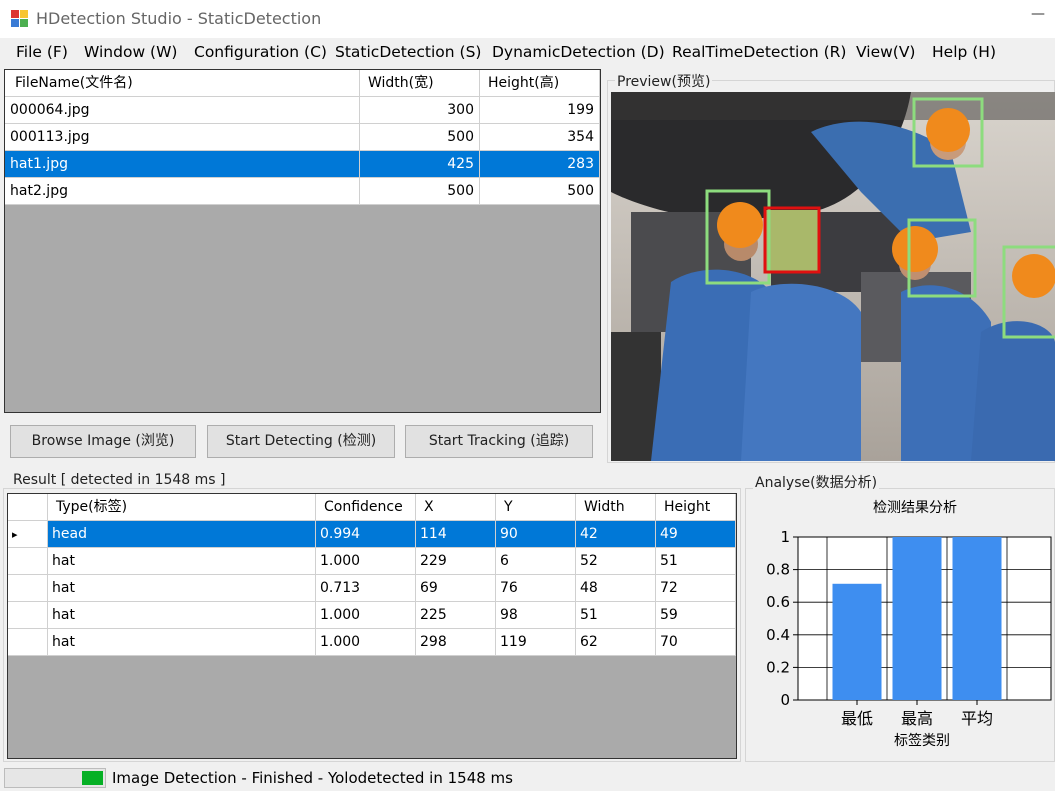 Image resolution: width=1055 pixels, height=791 pixels. Describe the element at coordinates (616, 615) in the screenshot. I see `width-cell: 51` at that location.